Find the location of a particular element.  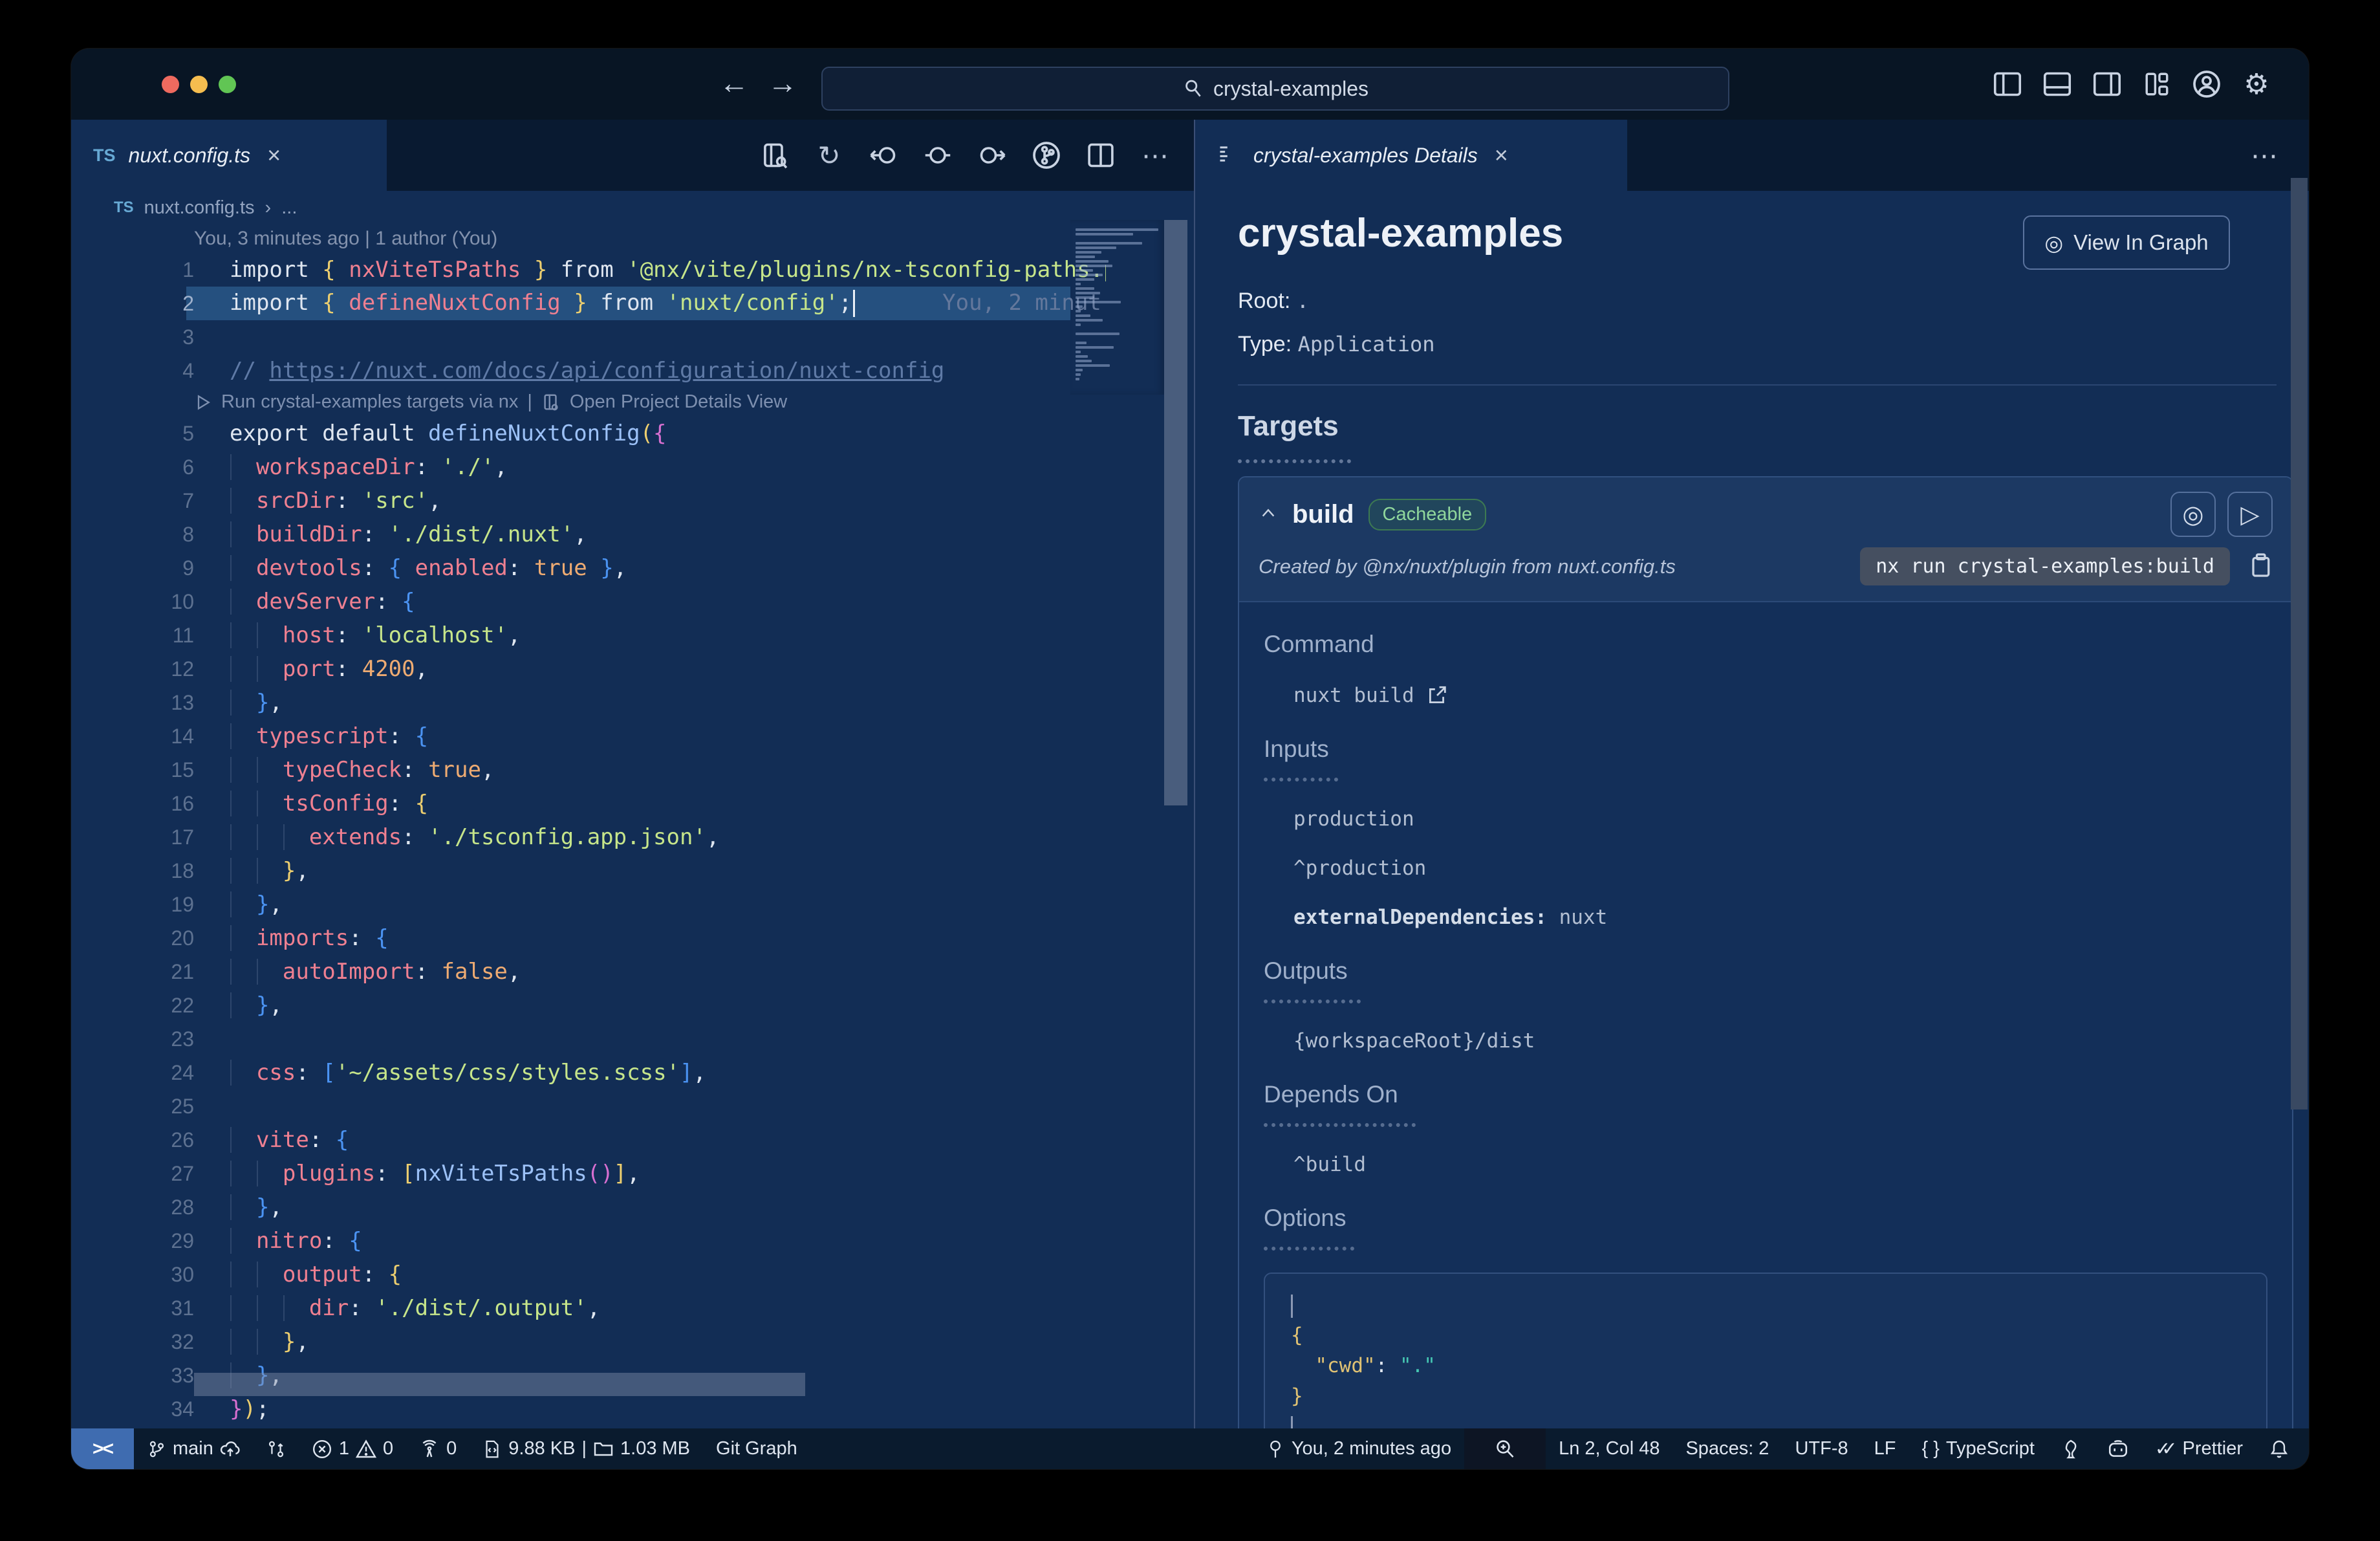

language-item: { } TypeScript is located at coordinates (1978, 1448).